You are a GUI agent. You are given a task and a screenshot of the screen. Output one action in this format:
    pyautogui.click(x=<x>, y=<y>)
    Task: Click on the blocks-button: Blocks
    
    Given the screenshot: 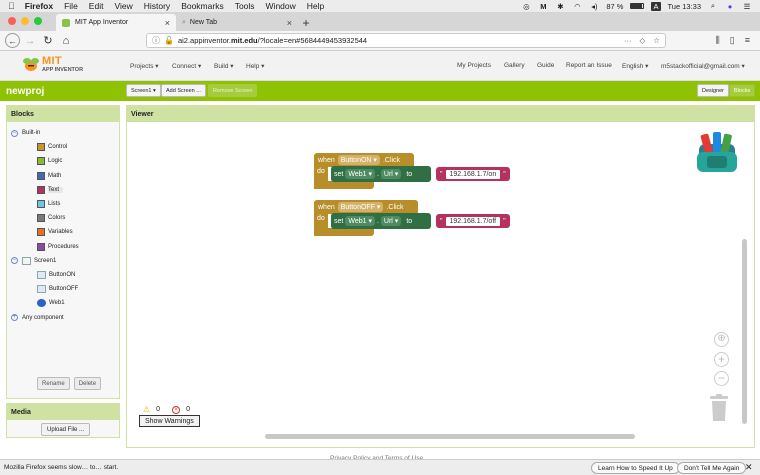 What is the action you would take?
    pyautogui.click(x=742, y=90)
    